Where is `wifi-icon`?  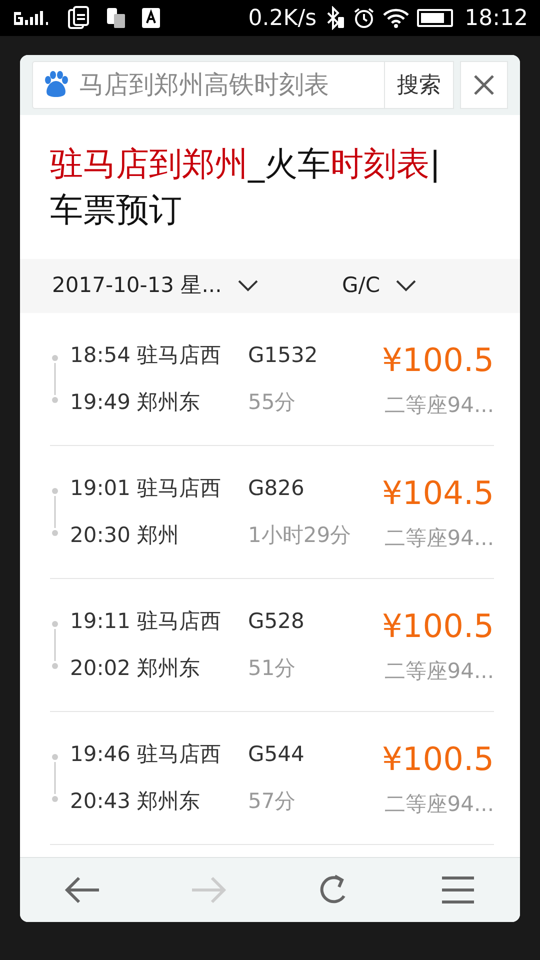 wifi-icon is located at coordinates (395, 18).